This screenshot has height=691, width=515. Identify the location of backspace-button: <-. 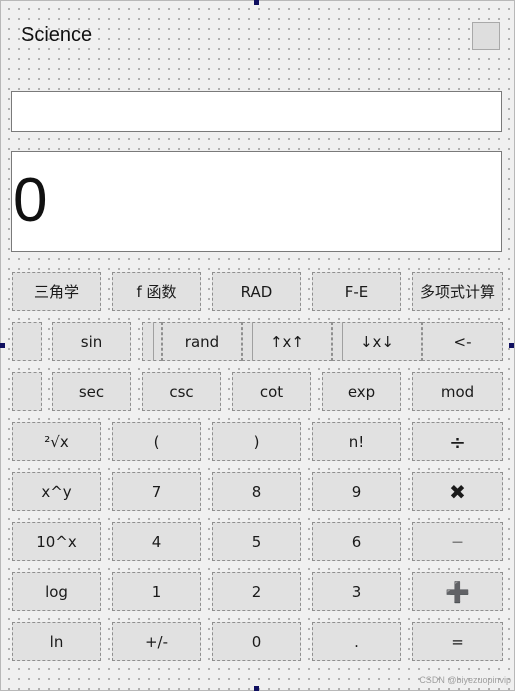
(462, 341).